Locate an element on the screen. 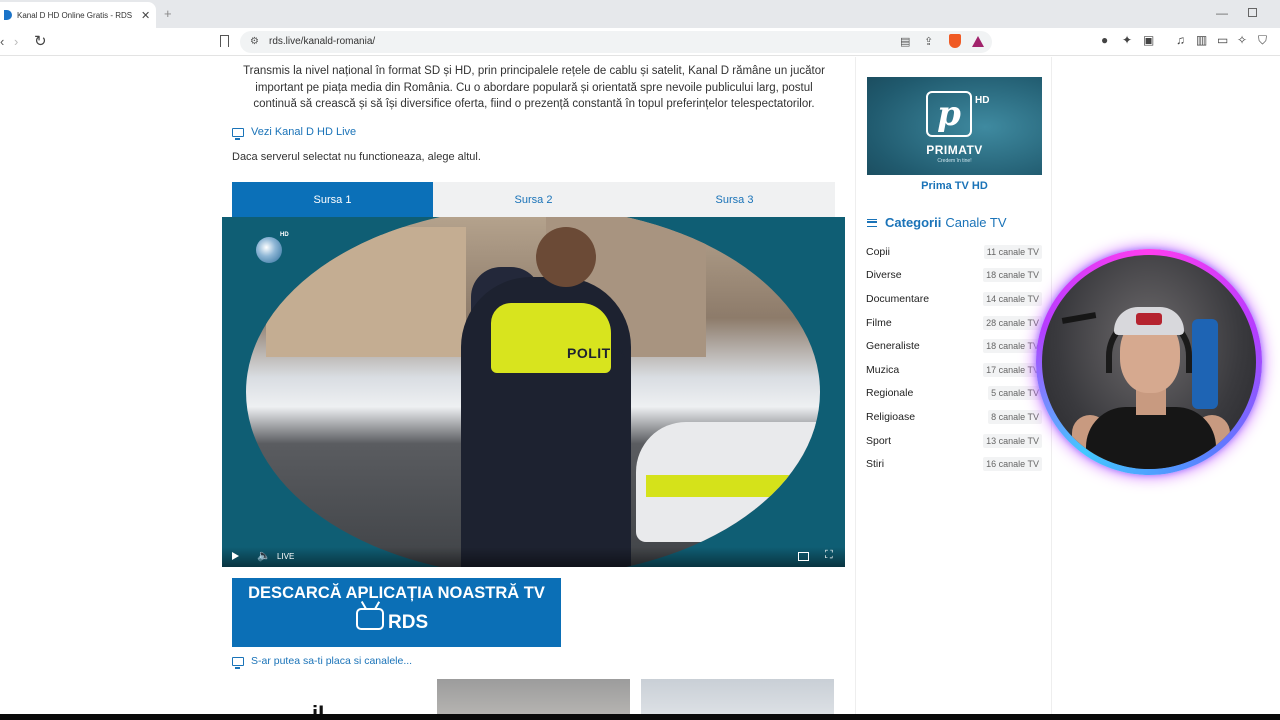 Image resolution: width=1280 pixels, height=720 pixels. category-item-muzica: Muzica 17 canale TV is located at coordinates (954, 370).